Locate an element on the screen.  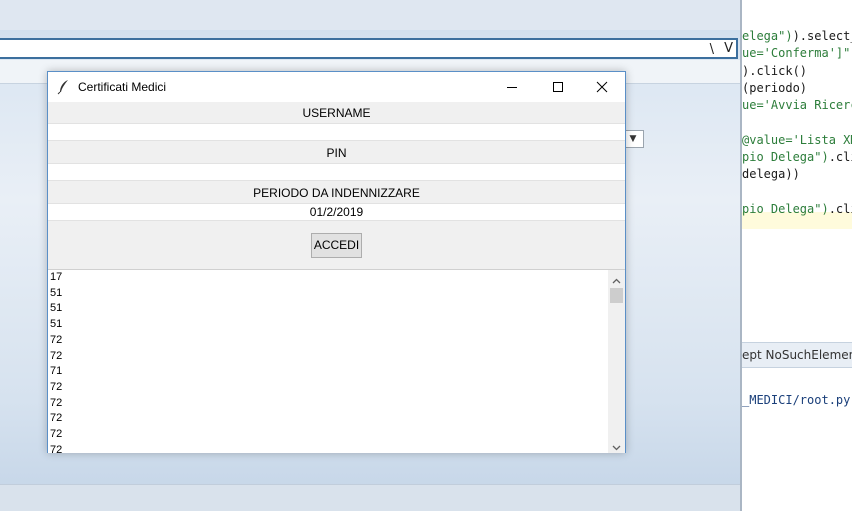
close-button is located at coordinates (602, 87).